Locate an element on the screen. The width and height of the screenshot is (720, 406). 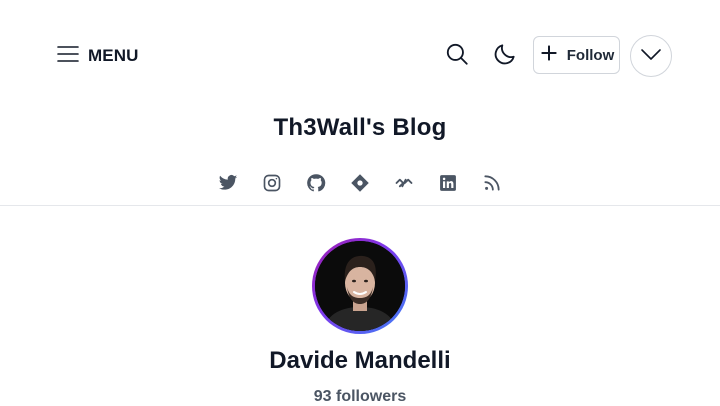
instagram-icon is located at coordinates (272, 183).